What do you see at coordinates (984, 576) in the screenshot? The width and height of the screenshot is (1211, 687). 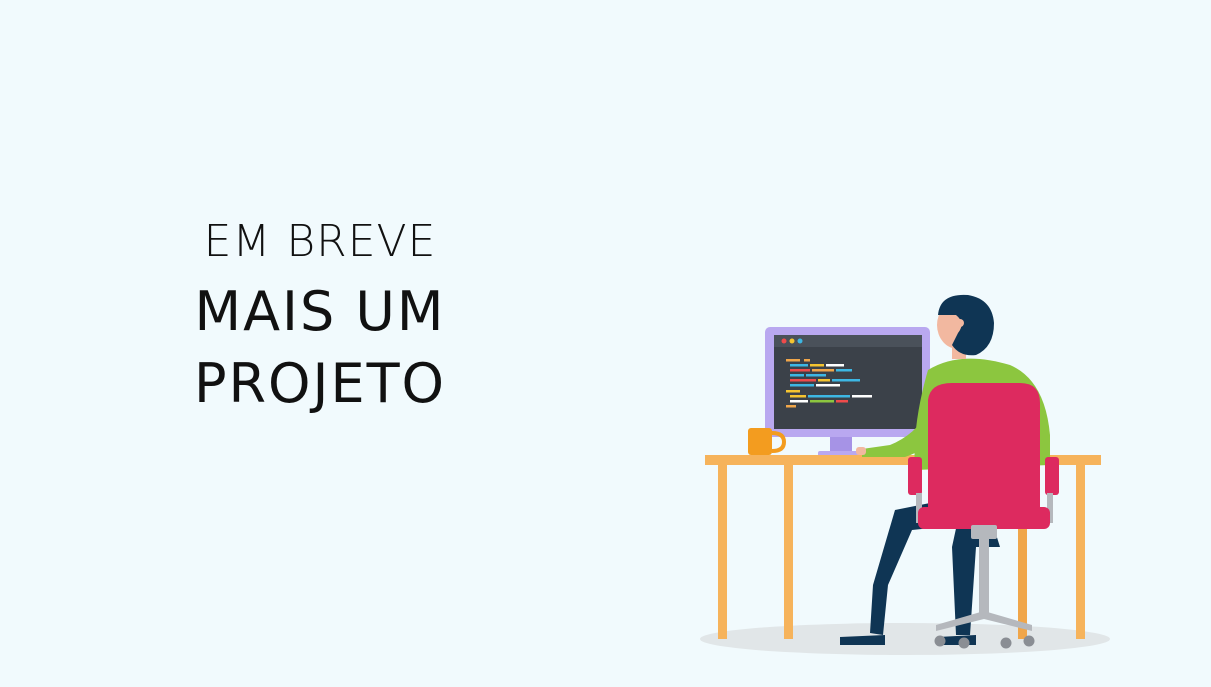 I see `chair-post` at bounding box center [984, 576].